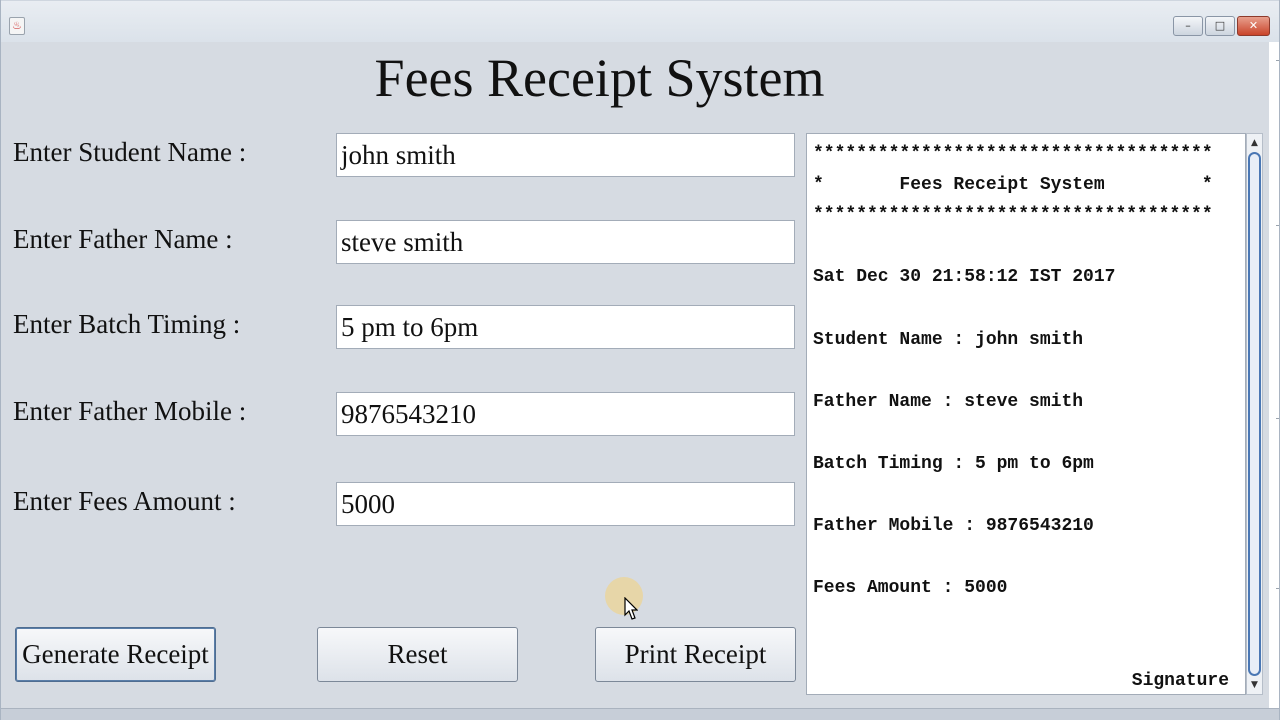 The height and width of the screenshot is (720, 1280). What do you see at coordinates (130, 411) in the screenshot?
I see `father-mobile-label: Enter Father Mobile :` at bounding box center [130, 411].